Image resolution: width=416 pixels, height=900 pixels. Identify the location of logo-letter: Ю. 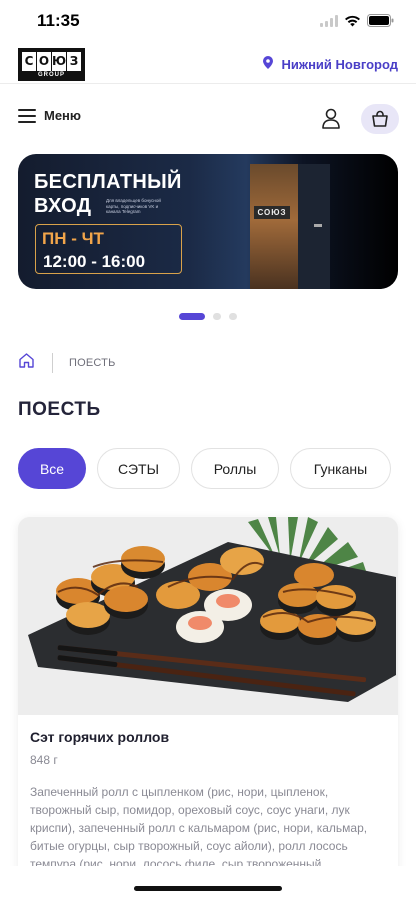
(59, 61).